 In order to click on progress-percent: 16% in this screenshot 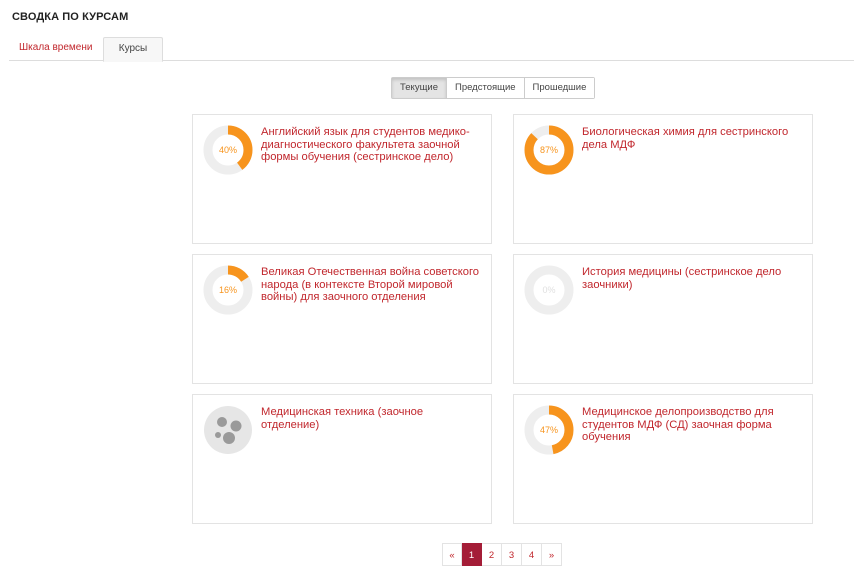, I will do `click(227, 290)`.